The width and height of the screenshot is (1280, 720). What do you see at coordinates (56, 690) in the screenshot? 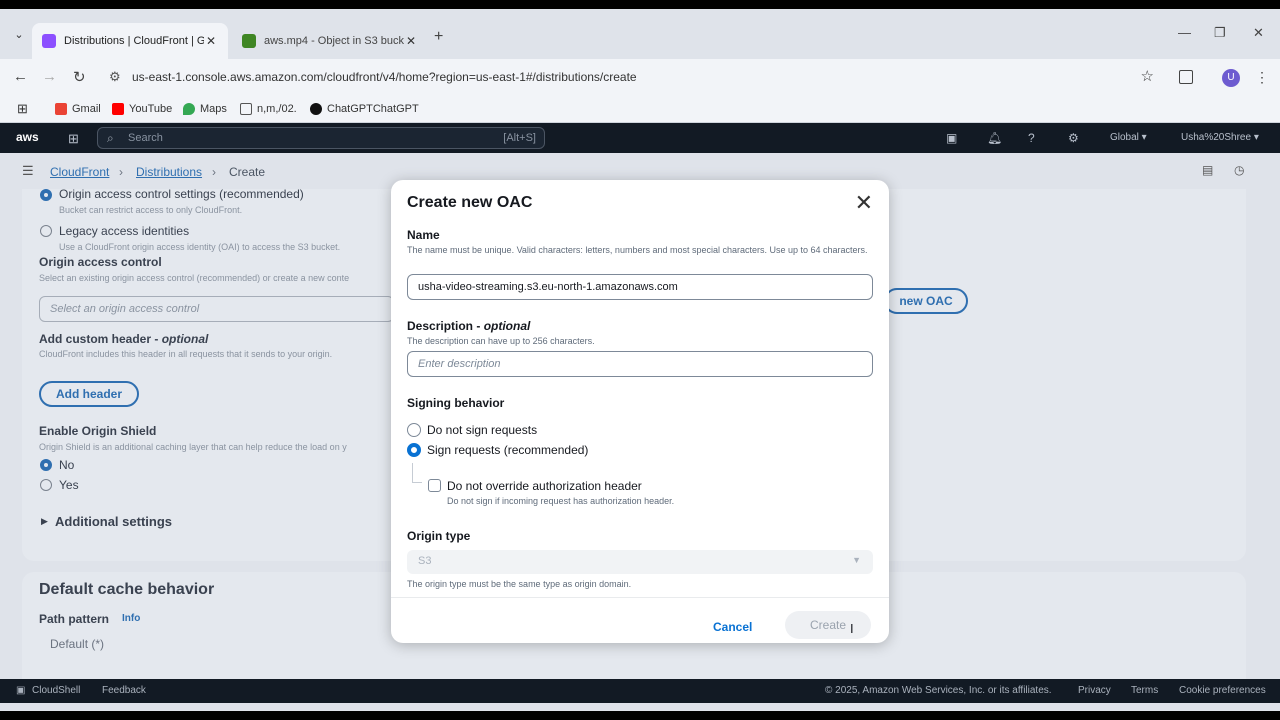
I see `cloudshell-link: CloudShell` at bounding box center [56, 690].